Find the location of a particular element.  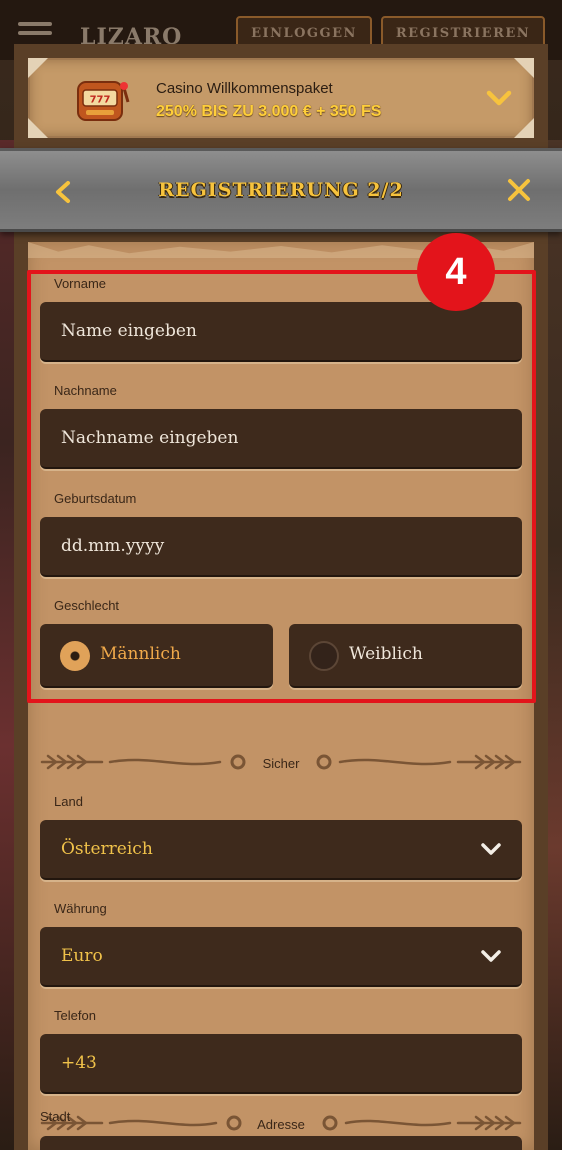

promo-title: Casino Willkommenspaket is located at coordinates (244, 88).